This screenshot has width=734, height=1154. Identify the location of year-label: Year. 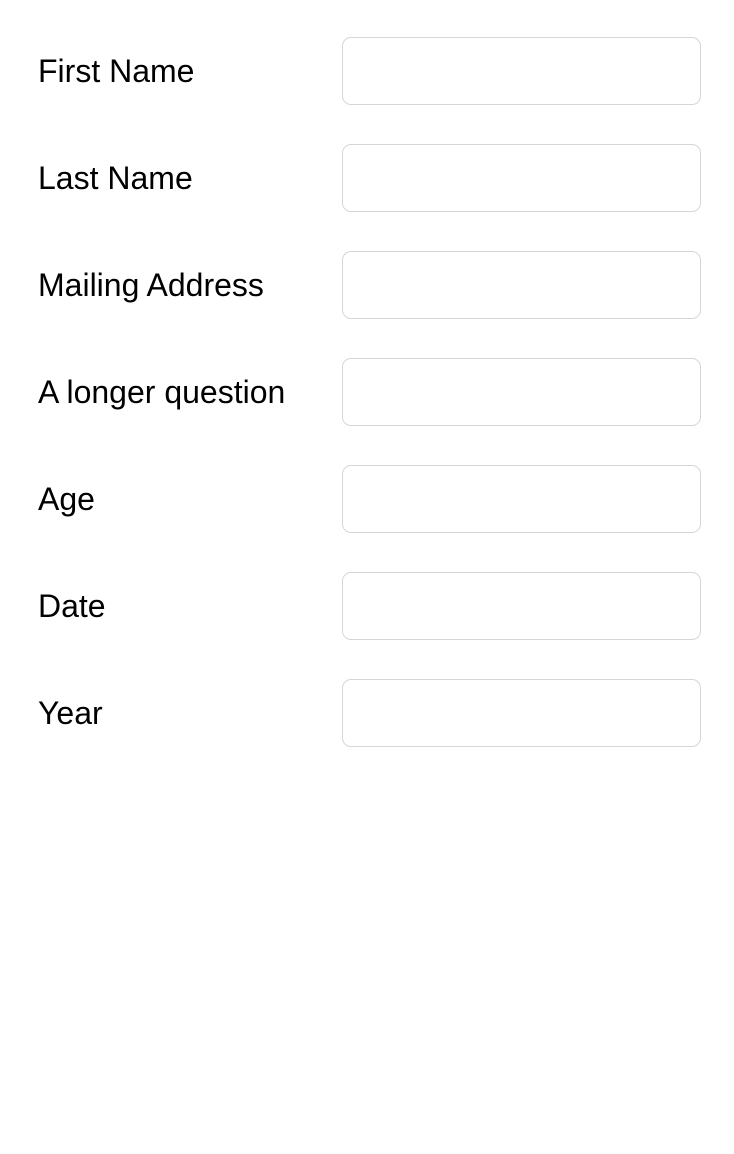
(70, 713).